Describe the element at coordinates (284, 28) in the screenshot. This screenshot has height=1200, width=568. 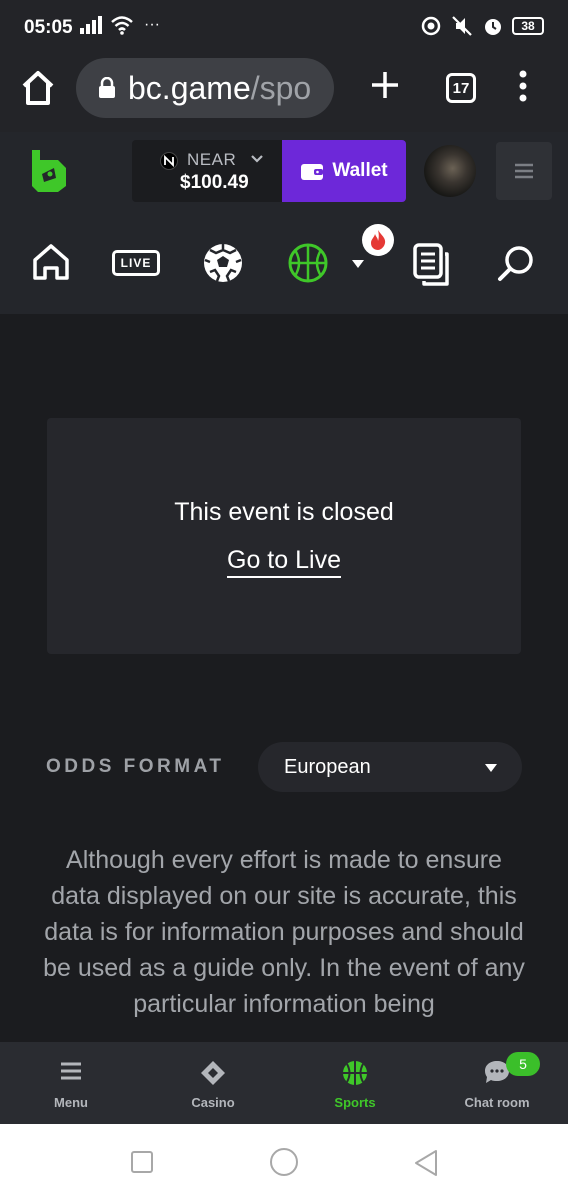
I see `status-bar: 05:05 ··· 38` at that location.